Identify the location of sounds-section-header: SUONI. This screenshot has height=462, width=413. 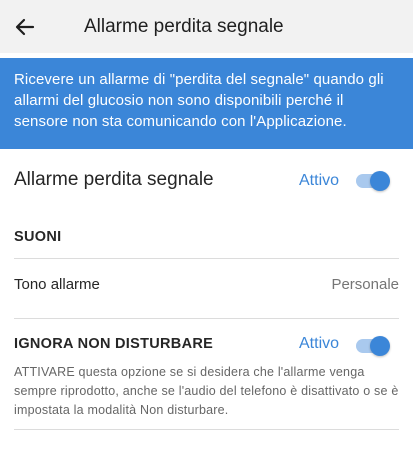
(38, 237).